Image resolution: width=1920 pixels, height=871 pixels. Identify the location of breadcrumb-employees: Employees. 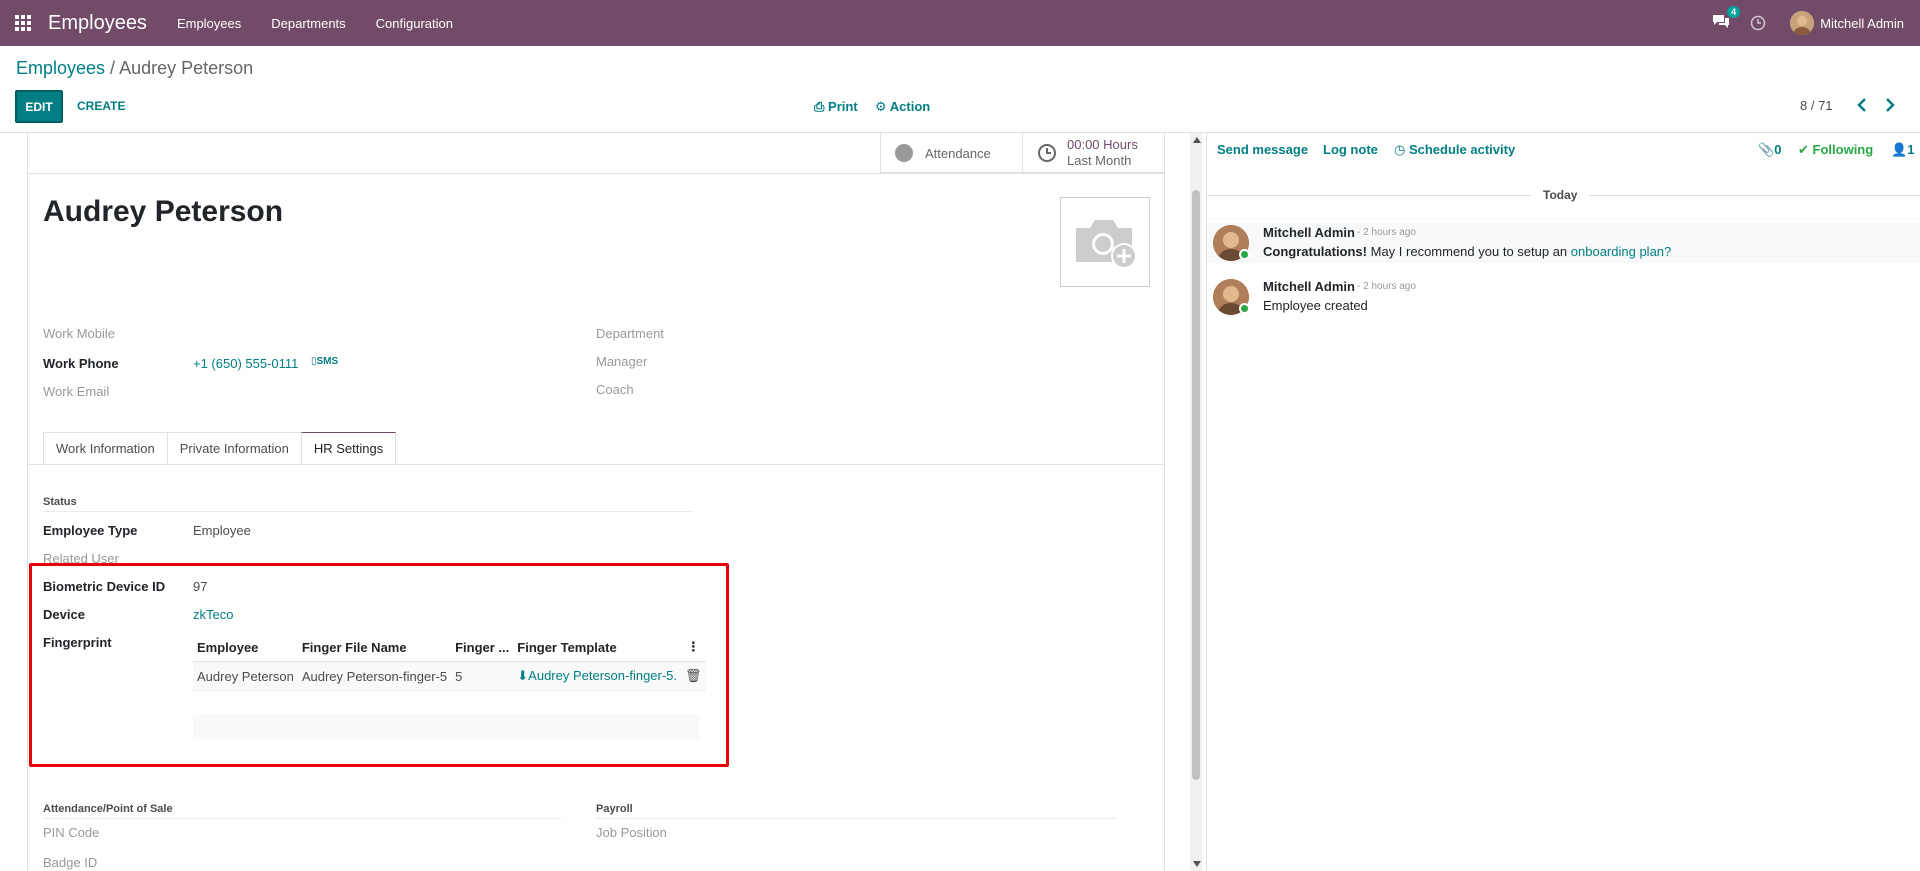
(60, 68).